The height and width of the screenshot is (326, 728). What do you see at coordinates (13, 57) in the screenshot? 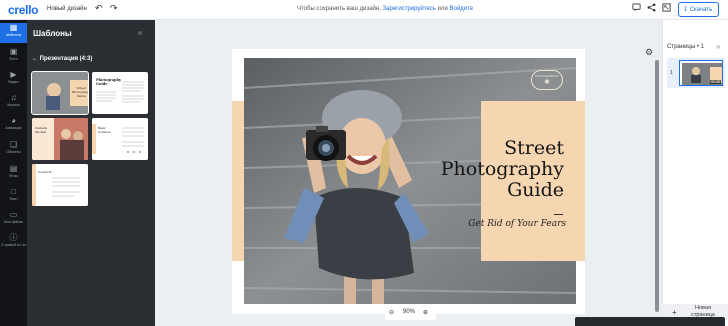
I see `nav-item-photo: ▣ Фото` at bounding box center [13, 57].